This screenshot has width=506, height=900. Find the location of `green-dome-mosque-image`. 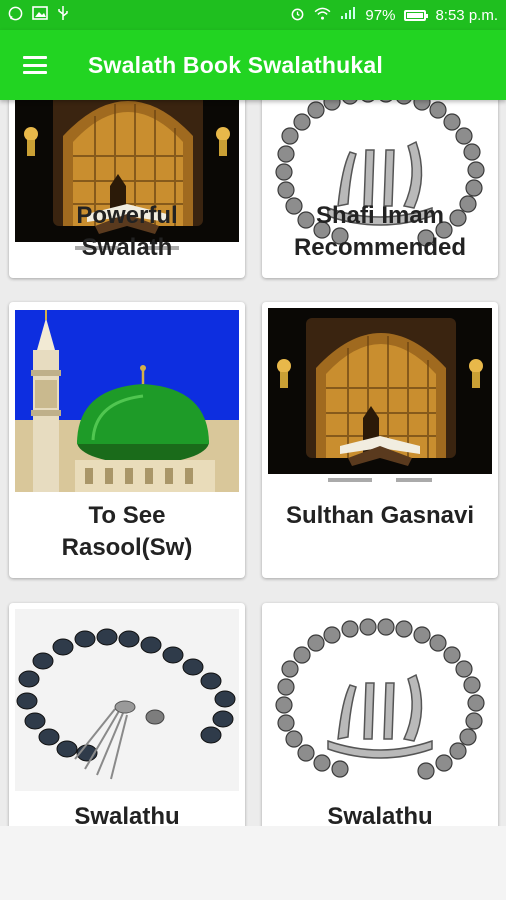

green-dome-mosque-image is located at coordinates (127, 401).